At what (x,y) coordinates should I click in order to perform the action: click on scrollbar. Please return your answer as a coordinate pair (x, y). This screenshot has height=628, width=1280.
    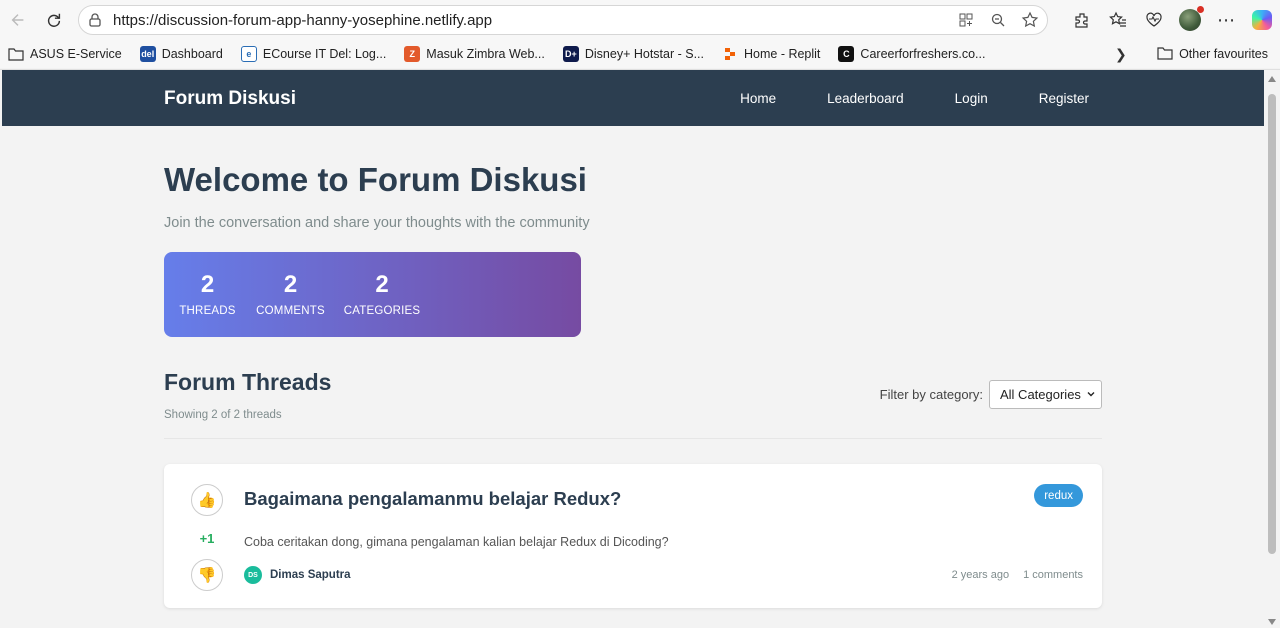
    Looking at the image, I should click on (1272, 349).